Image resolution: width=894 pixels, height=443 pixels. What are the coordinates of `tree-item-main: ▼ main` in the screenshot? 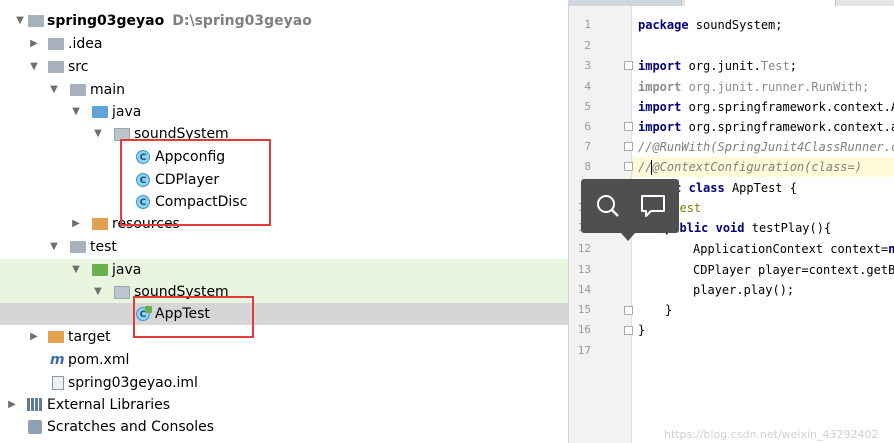 It's located at (284, 90).